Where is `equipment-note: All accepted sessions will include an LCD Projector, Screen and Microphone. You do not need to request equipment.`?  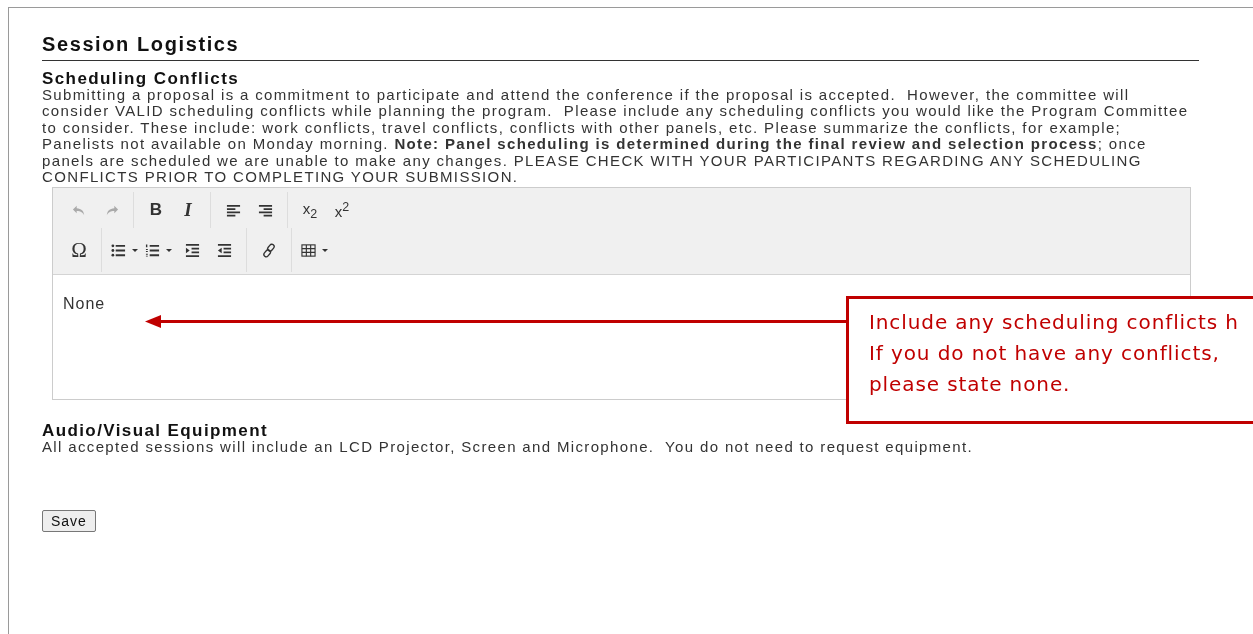
equipment-note: All accepted sessions will include an LCD Projector, Screen and Microphone. You do not need to request equipment. is located at coordinates (508, 447).